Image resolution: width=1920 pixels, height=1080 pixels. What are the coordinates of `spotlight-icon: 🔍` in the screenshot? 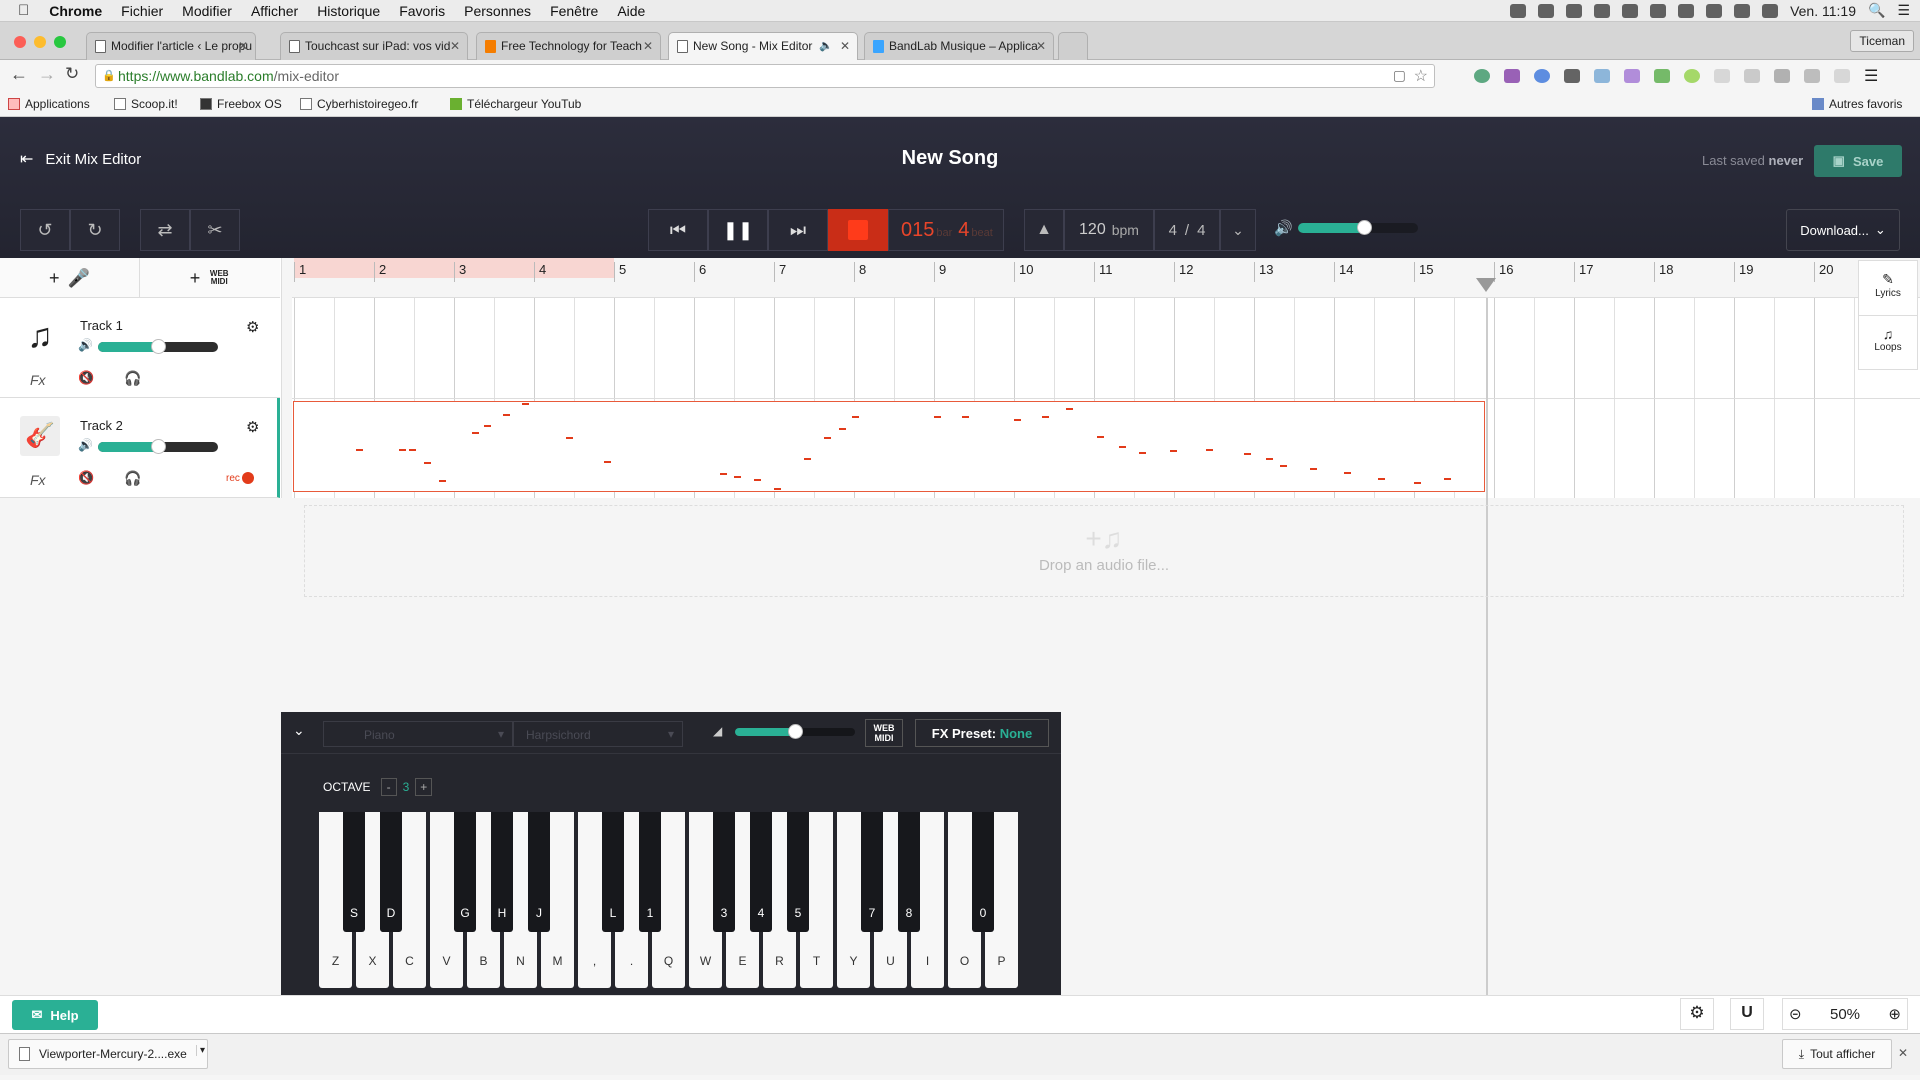 It's located at (1876, 10).